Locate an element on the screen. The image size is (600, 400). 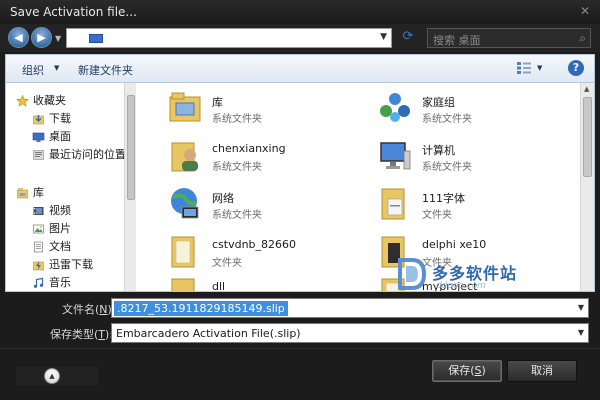
save-button: 保存(S) is located at coordinates (467, 371).